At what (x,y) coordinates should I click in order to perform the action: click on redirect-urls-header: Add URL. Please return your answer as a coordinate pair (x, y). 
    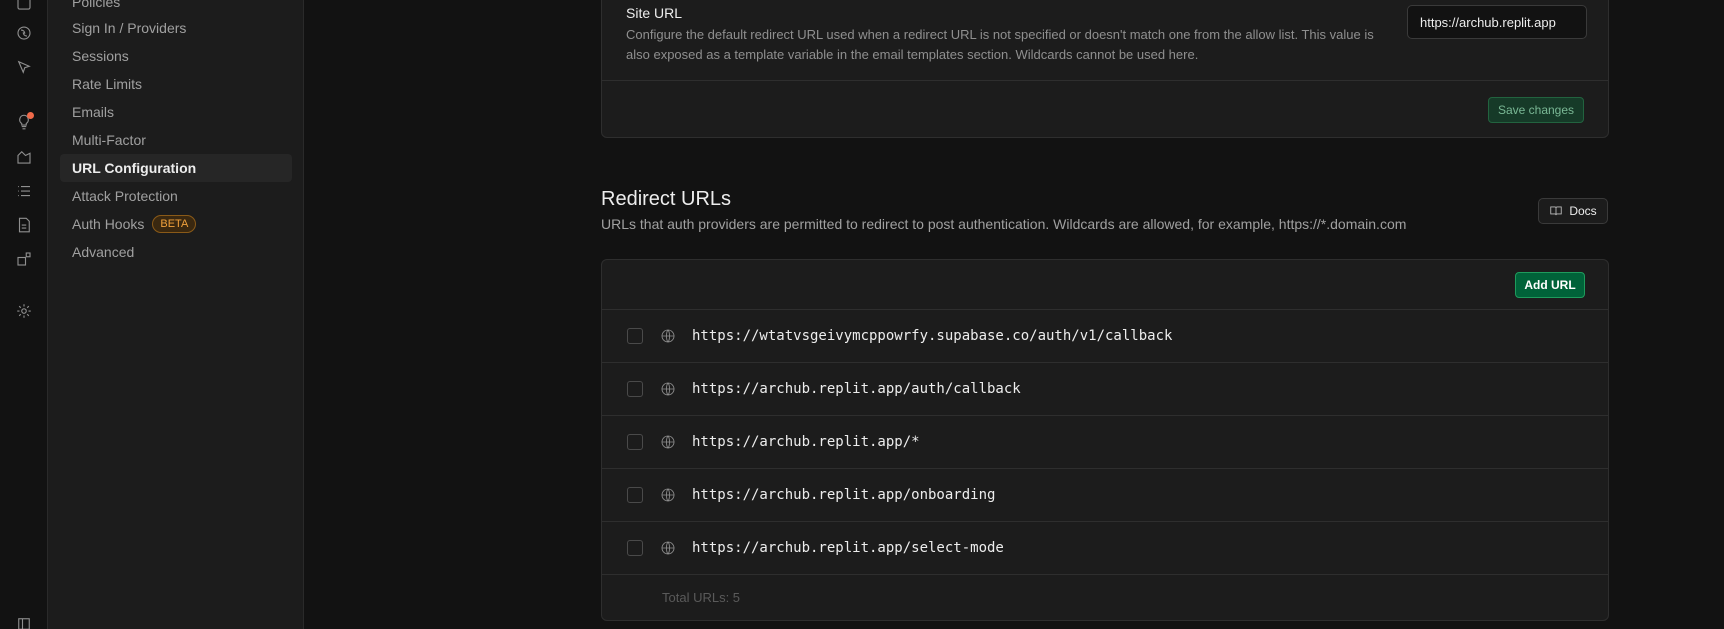
    Looking at the image, I should click on (1105, 285).